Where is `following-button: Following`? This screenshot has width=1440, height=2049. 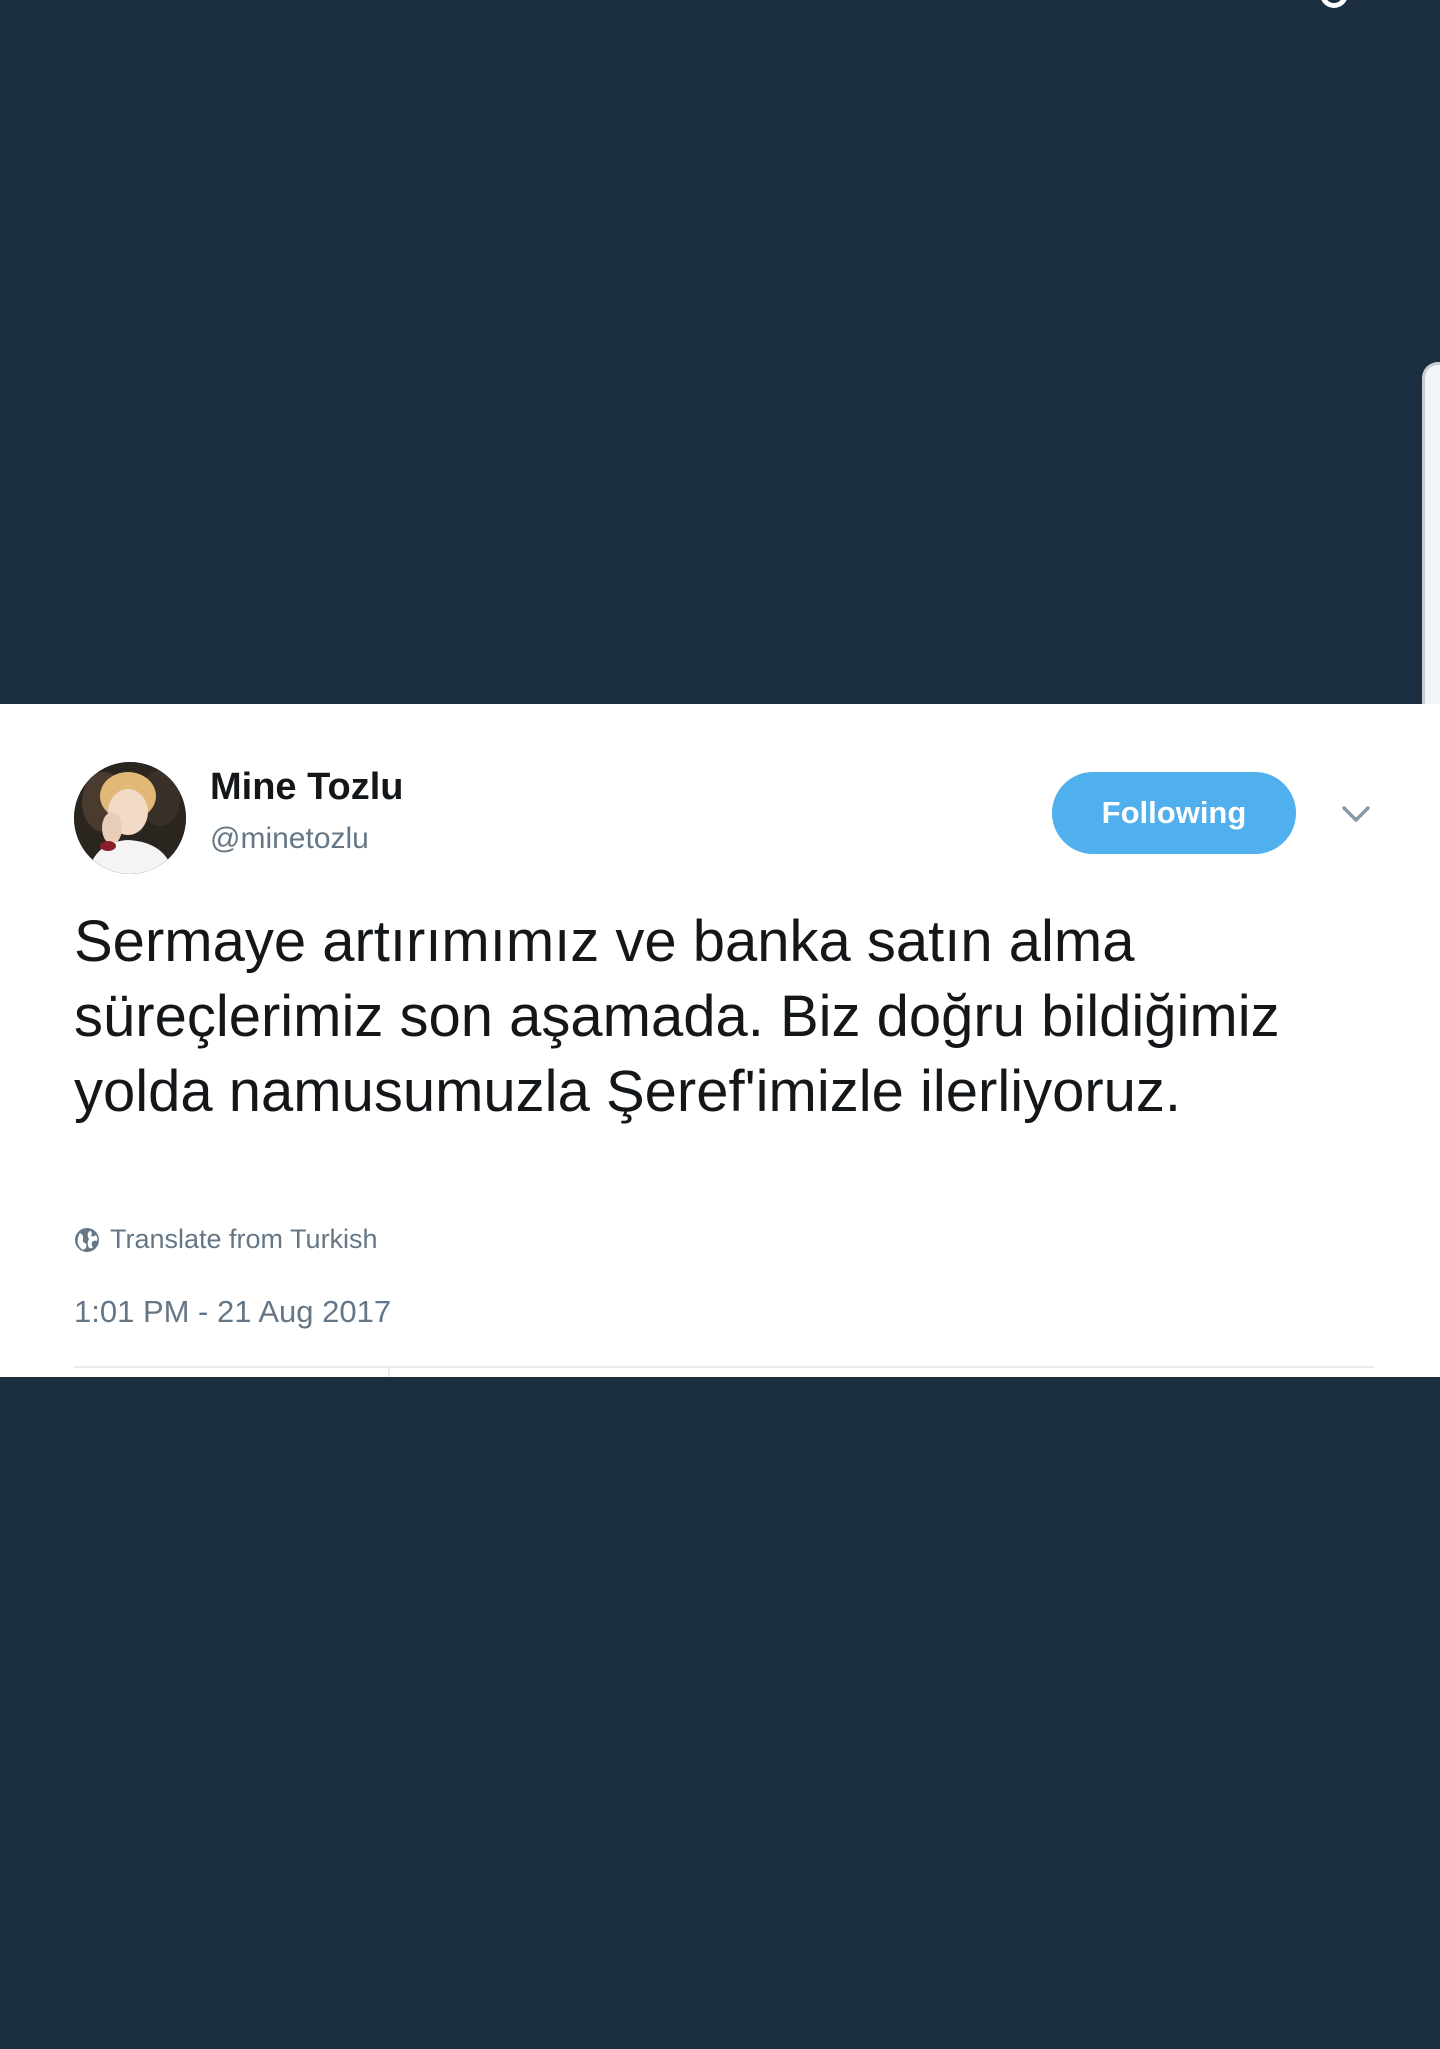 following-button: Following is located at coordinates (1174, 813).